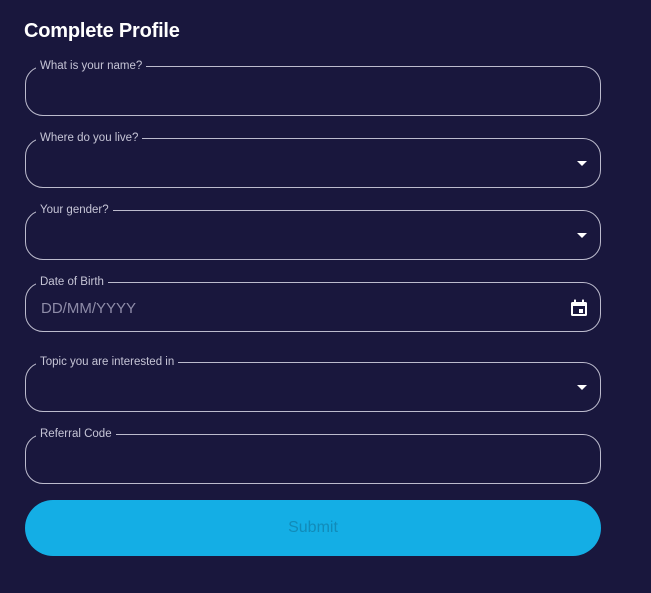  What do you see at coordinates (281, 309) in the screenshot?
I see `date-of-birth-input` at bounding box center [281, 309].